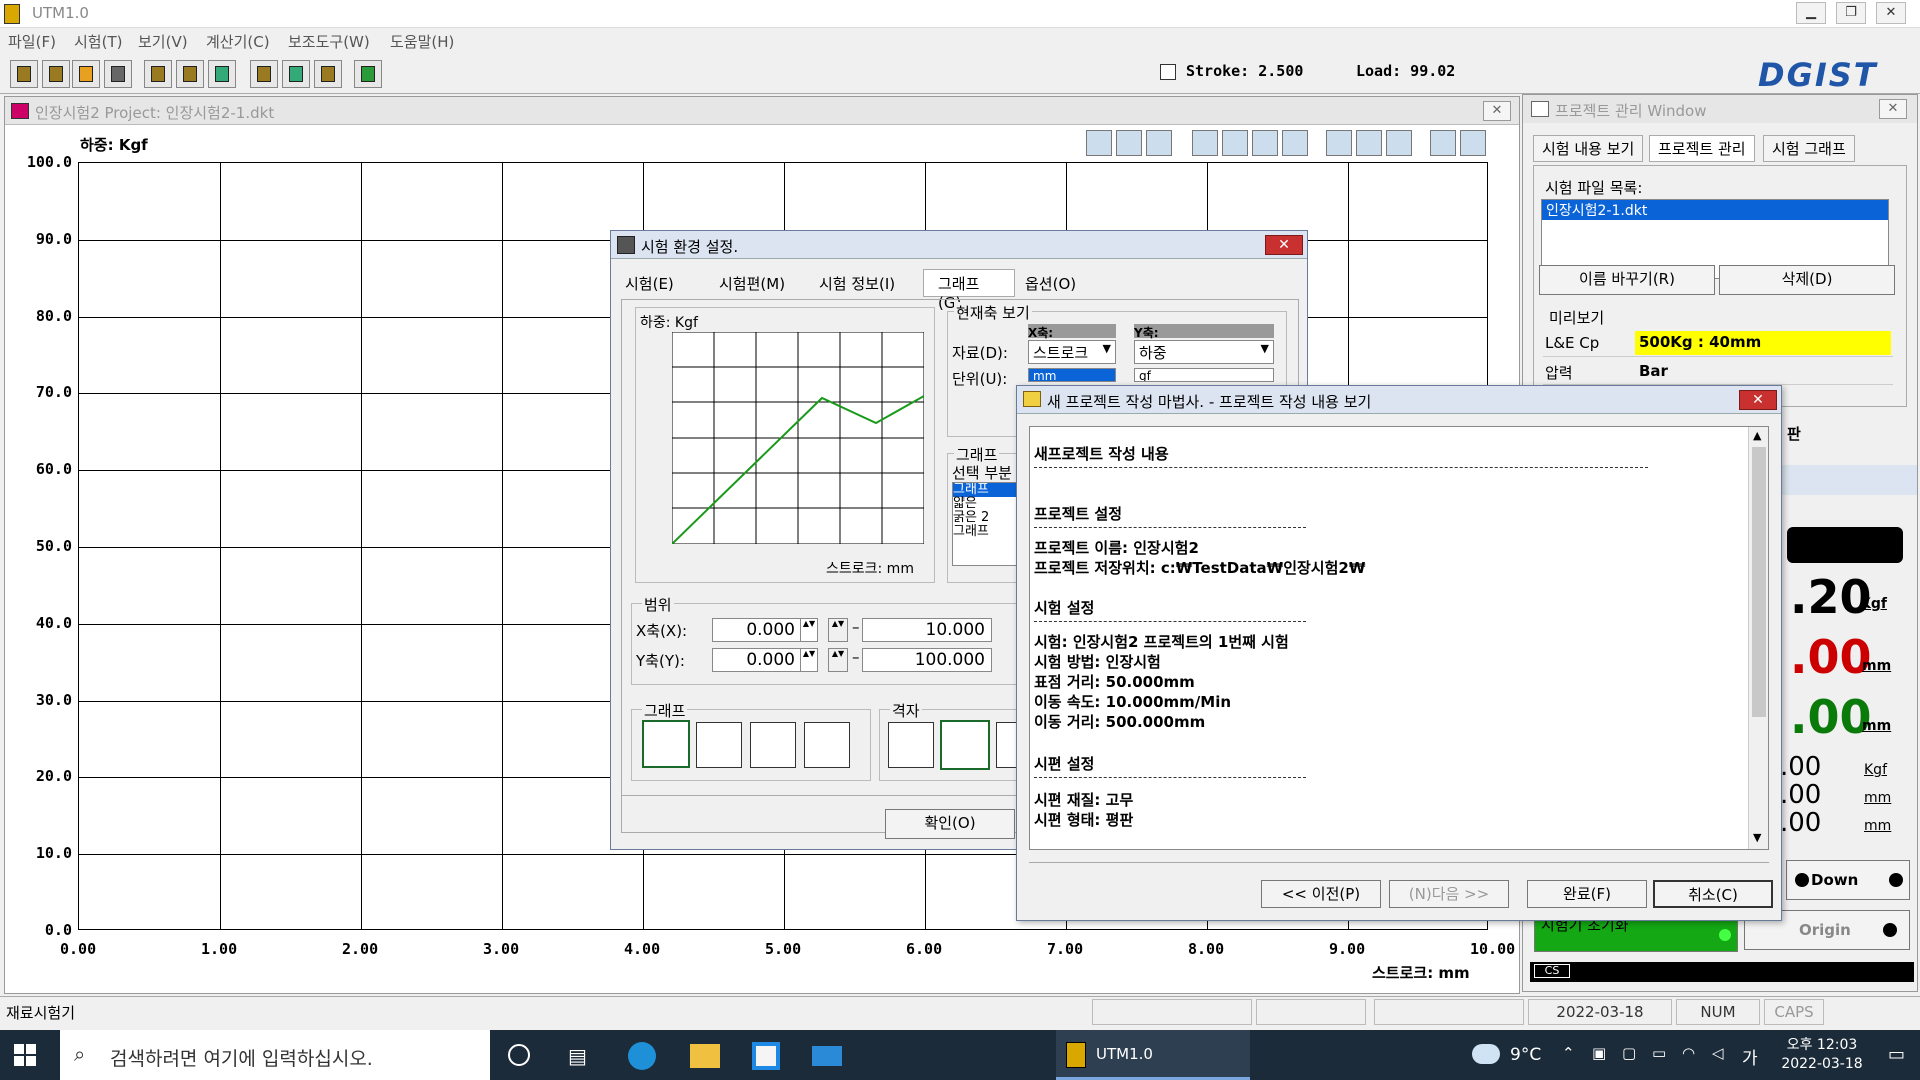 The height and width of the screenshot is (1080, 1920). Describe the element at coordinates (1369, 143) in the screenshot. I see `grid-icon` at that location.